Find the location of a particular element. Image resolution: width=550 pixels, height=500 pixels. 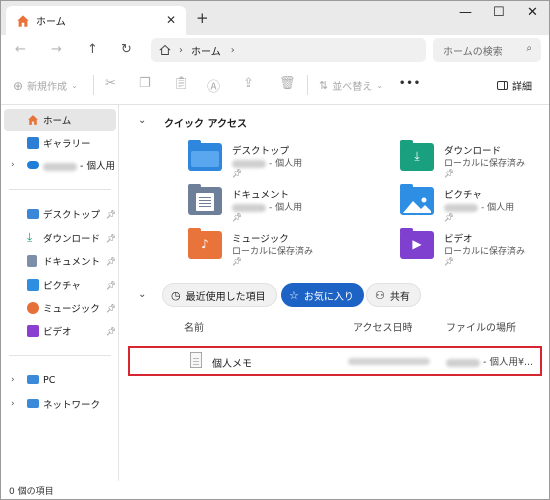

pictures-folder-icon is located at coordinates (417, 199).